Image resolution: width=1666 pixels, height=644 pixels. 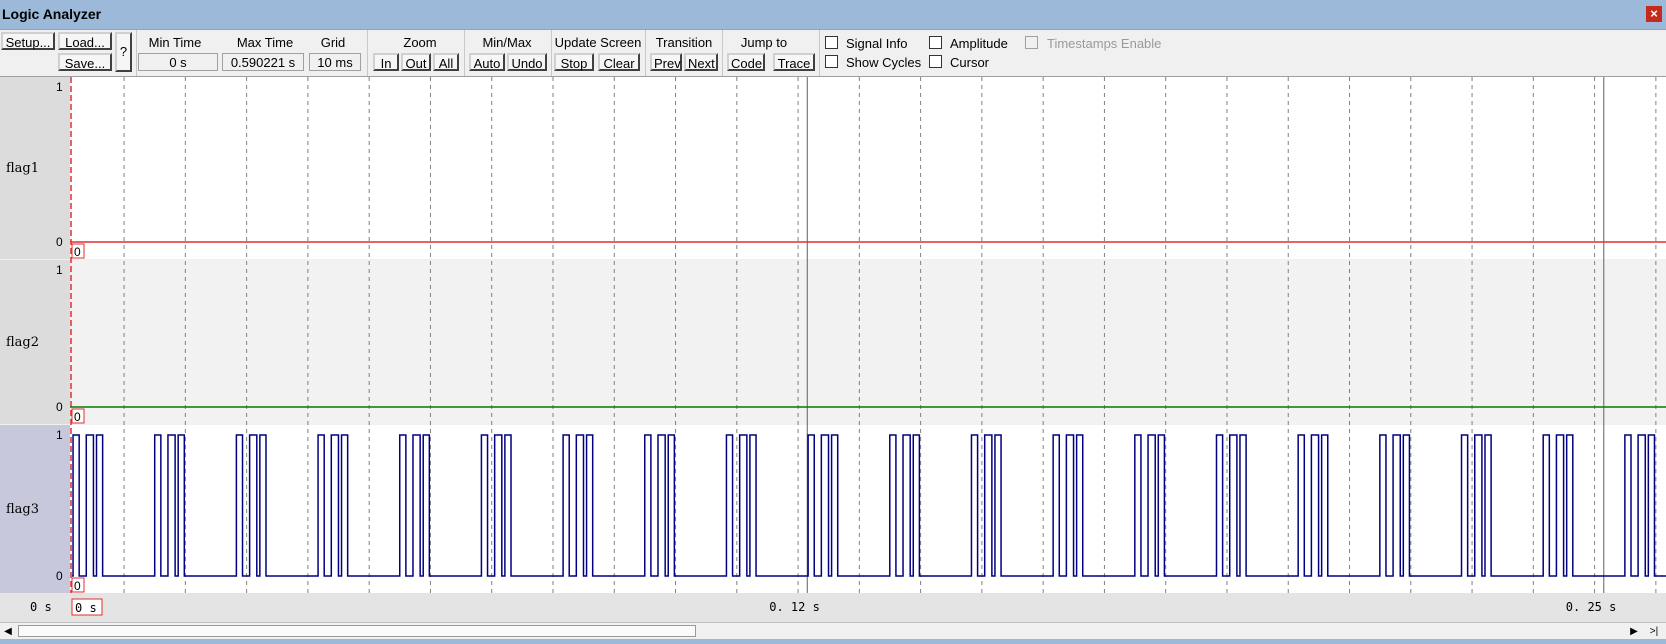 What do you see at coordinates (794, 607) in the screenshot?
I see `cursor-time-label: 0. 12 s` at bounding box center [794, 607].